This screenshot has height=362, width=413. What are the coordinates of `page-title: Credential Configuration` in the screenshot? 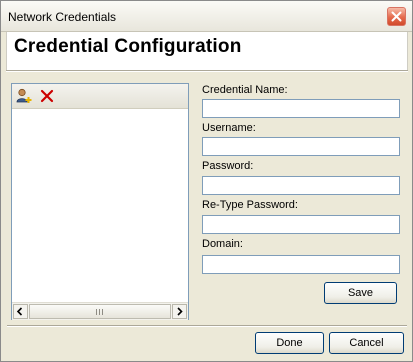 It's located at (128, 46).